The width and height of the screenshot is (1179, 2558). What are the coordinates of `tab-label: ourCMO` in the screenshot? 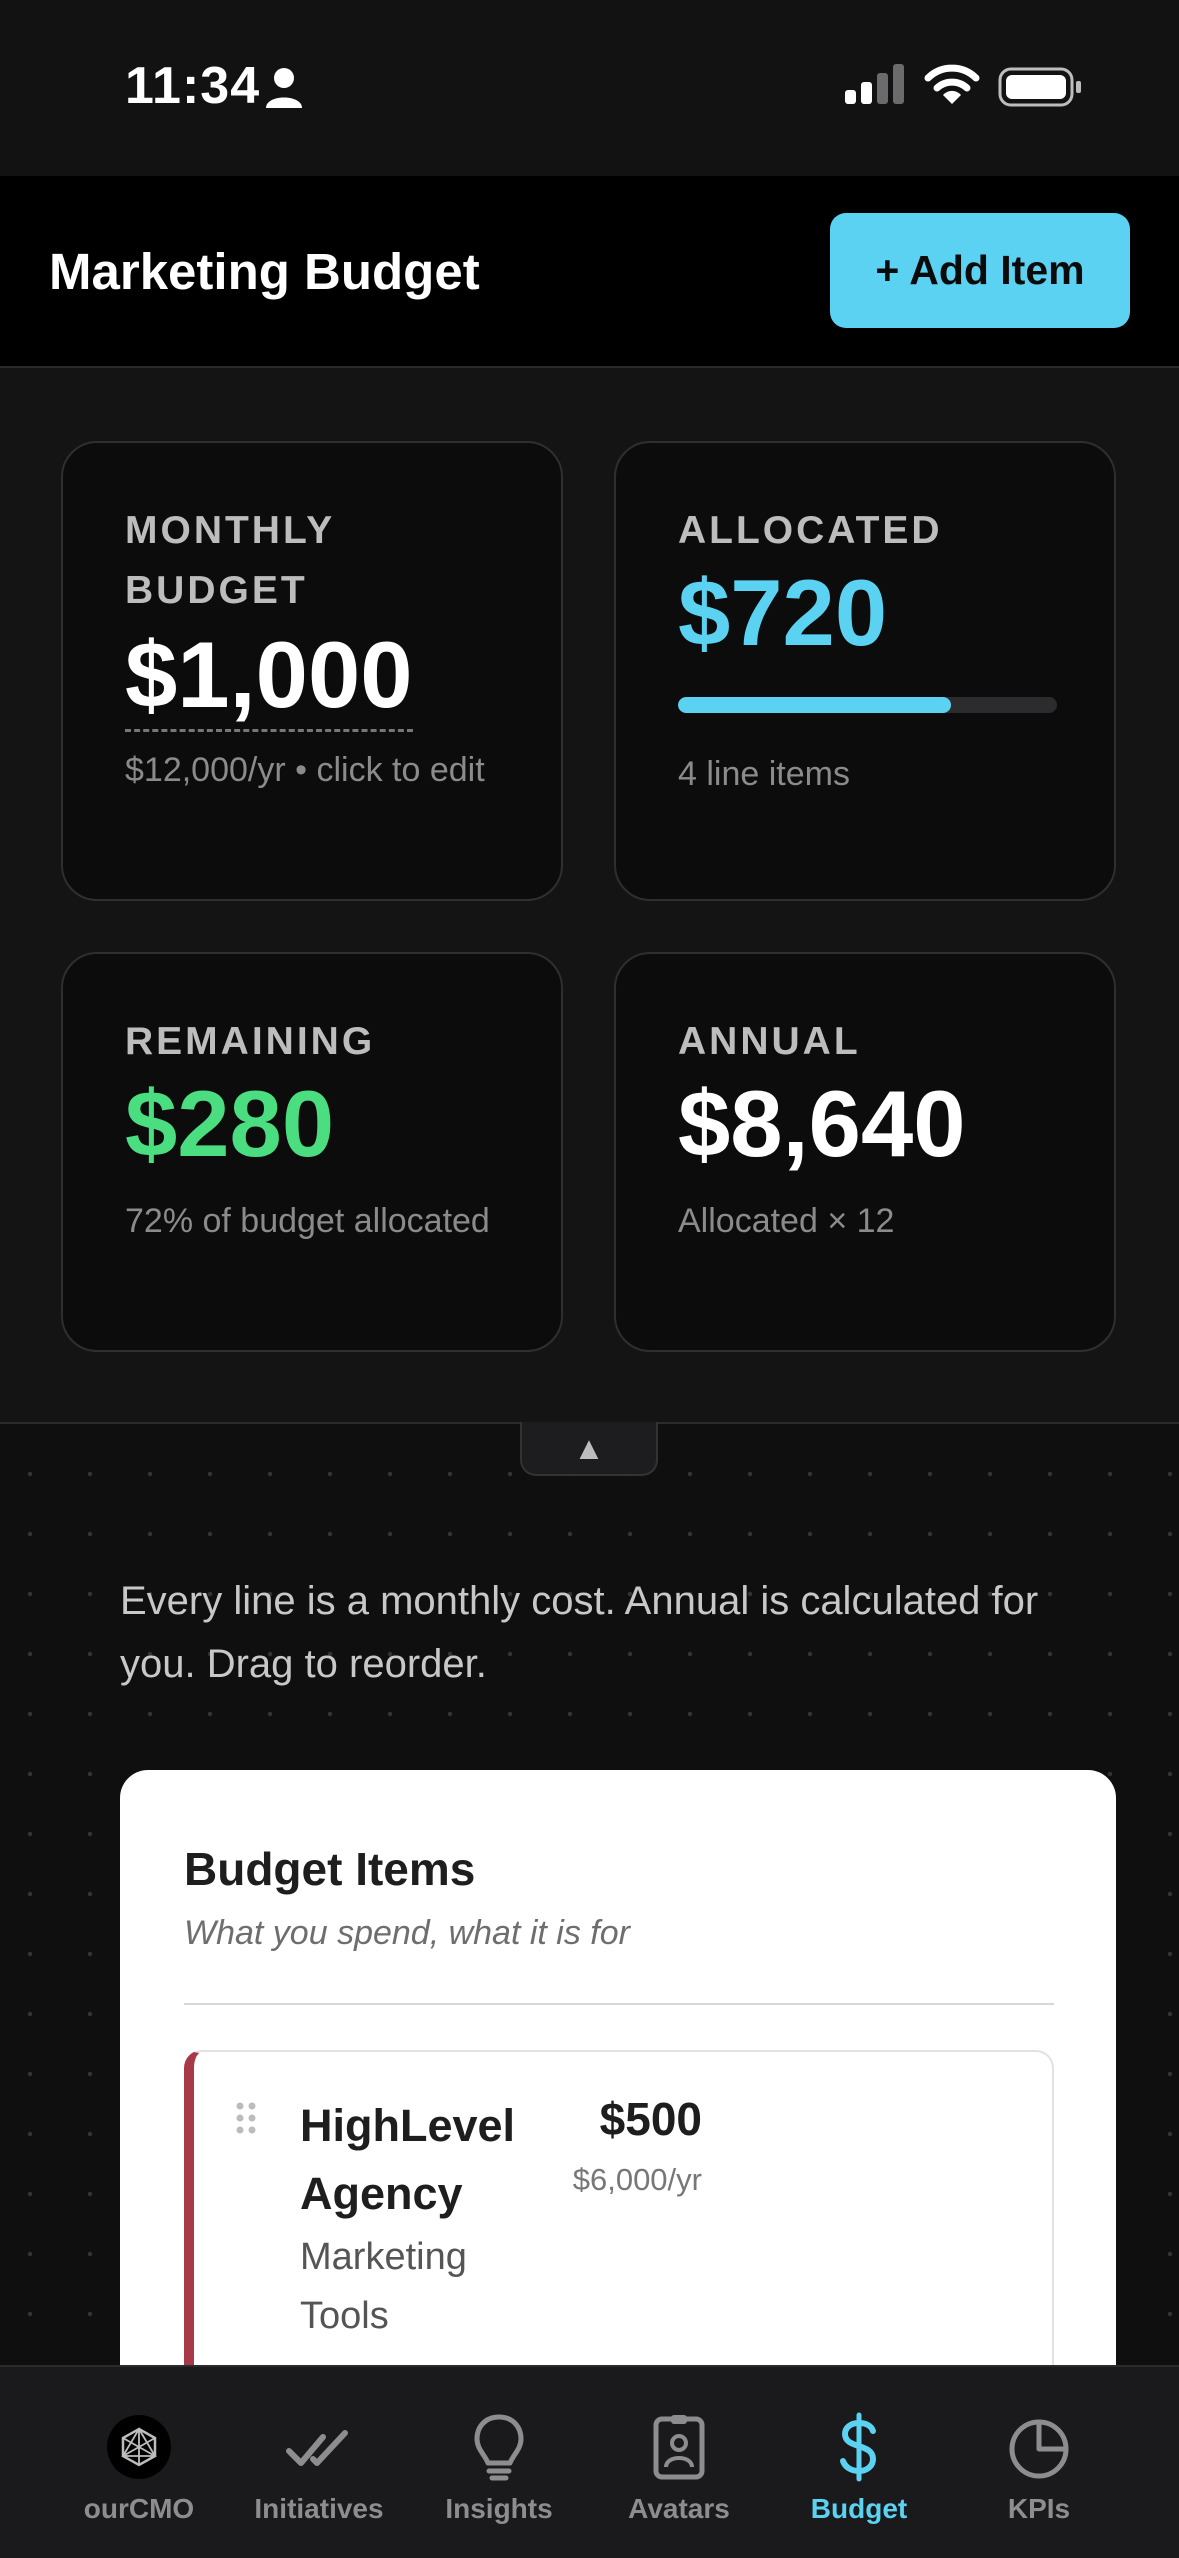 It's located at (139, 2508).